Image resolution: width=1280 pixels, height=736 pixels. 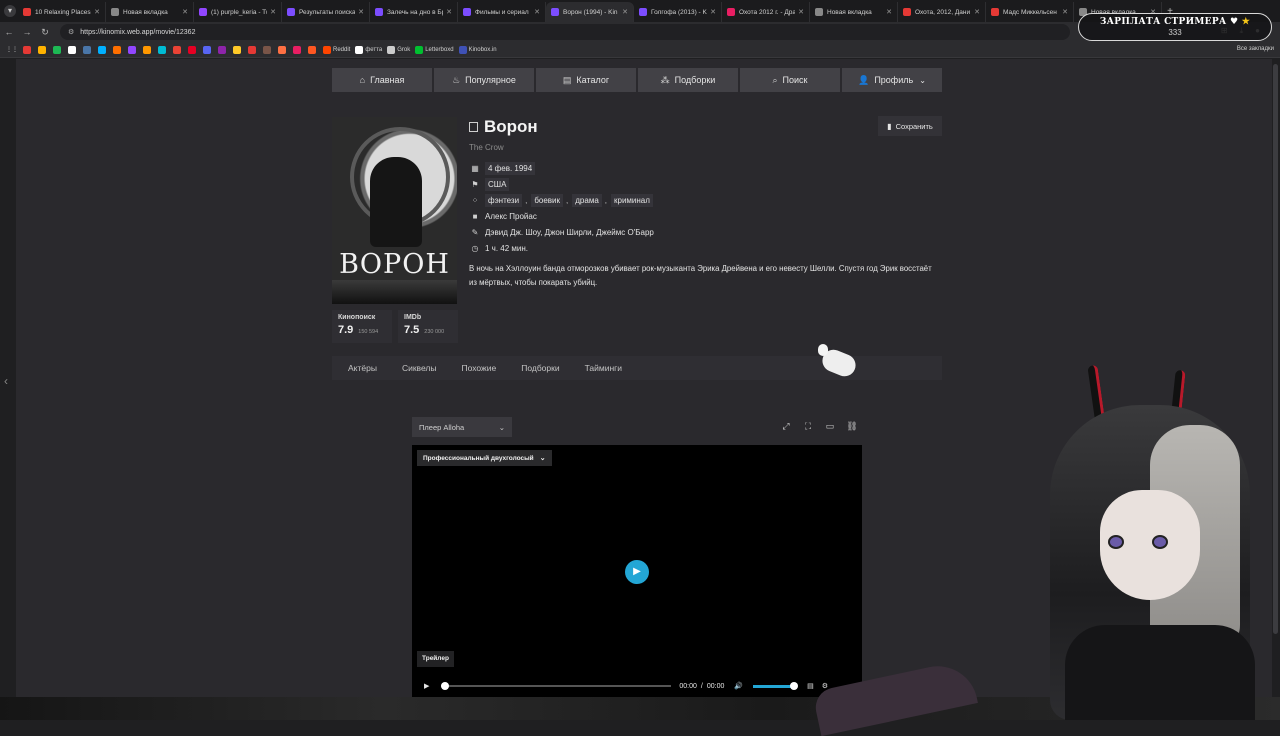 I want to click on genre-chip: драма, so click(x=587, y=200).